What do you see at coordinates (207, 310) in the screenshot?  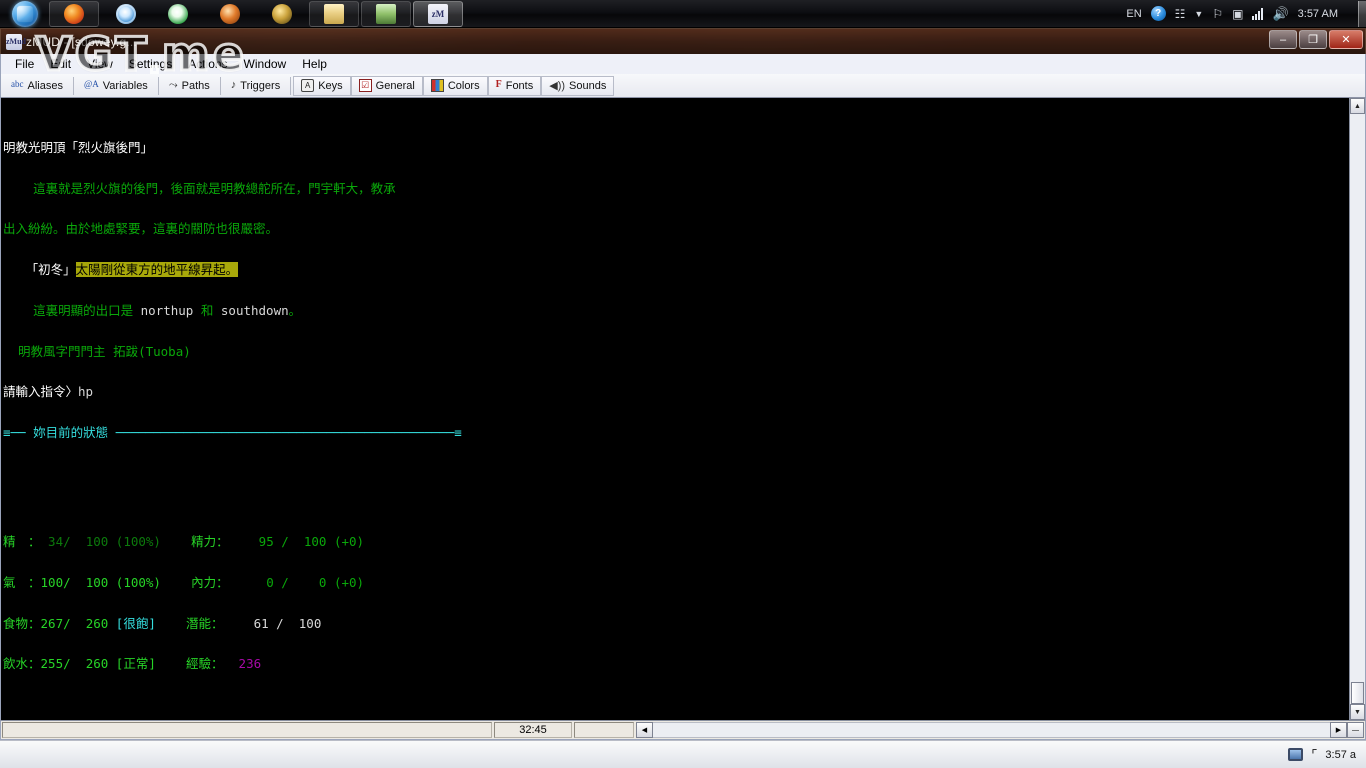 I see `exits-conjunction: 和` at bounding box center [207, 310].